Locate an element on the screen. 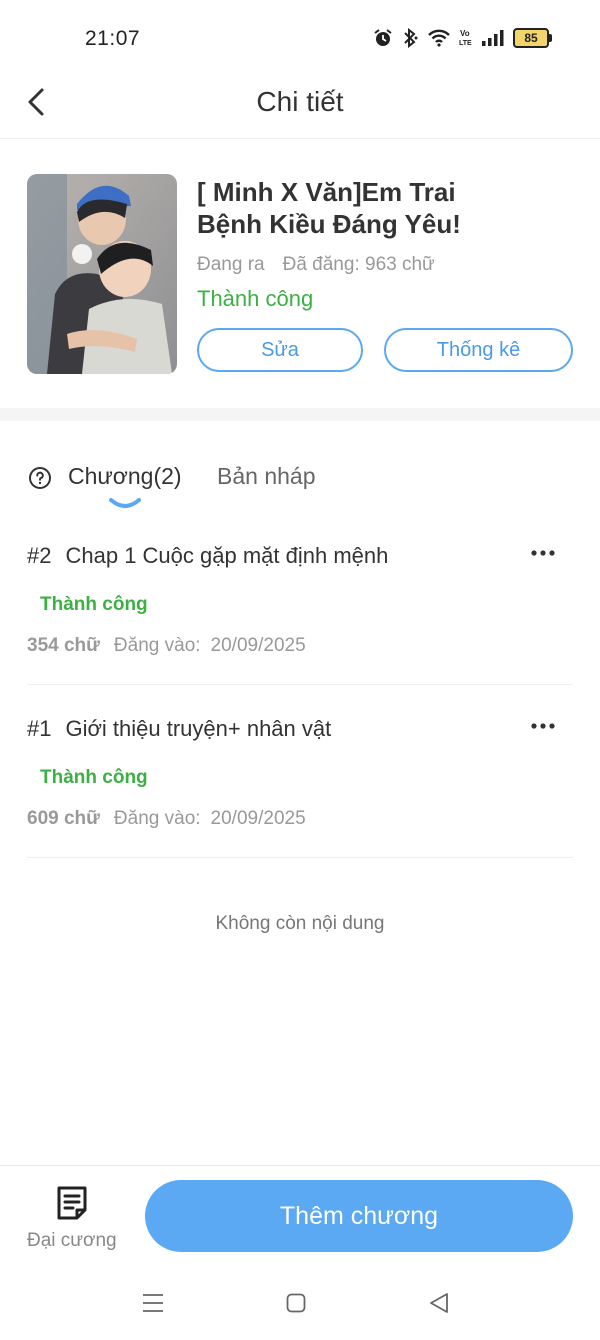  chapter-item: #1 Giới thiệu truyện+ nhân vật is located at coordinates (300, 729).